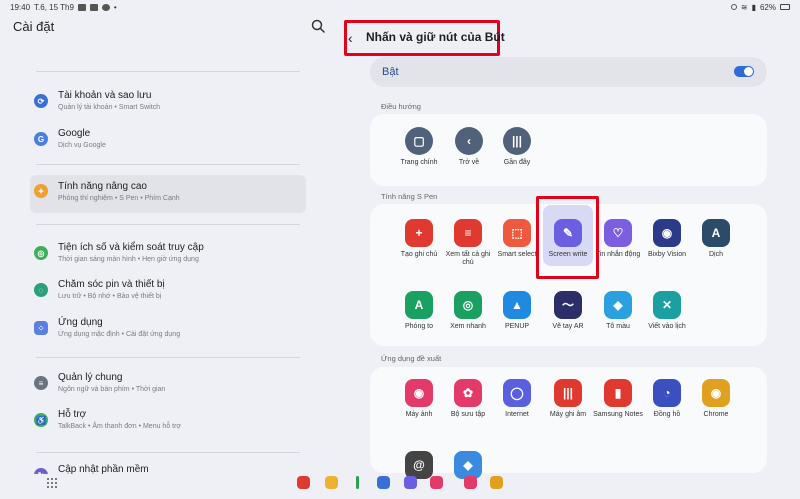  Describe the element at coordinates (119, 334) in the screenshot. I see `sidebar-item-subtitle: Ứng dụng mặc định • Cài đặt ứng dụng` at that location.